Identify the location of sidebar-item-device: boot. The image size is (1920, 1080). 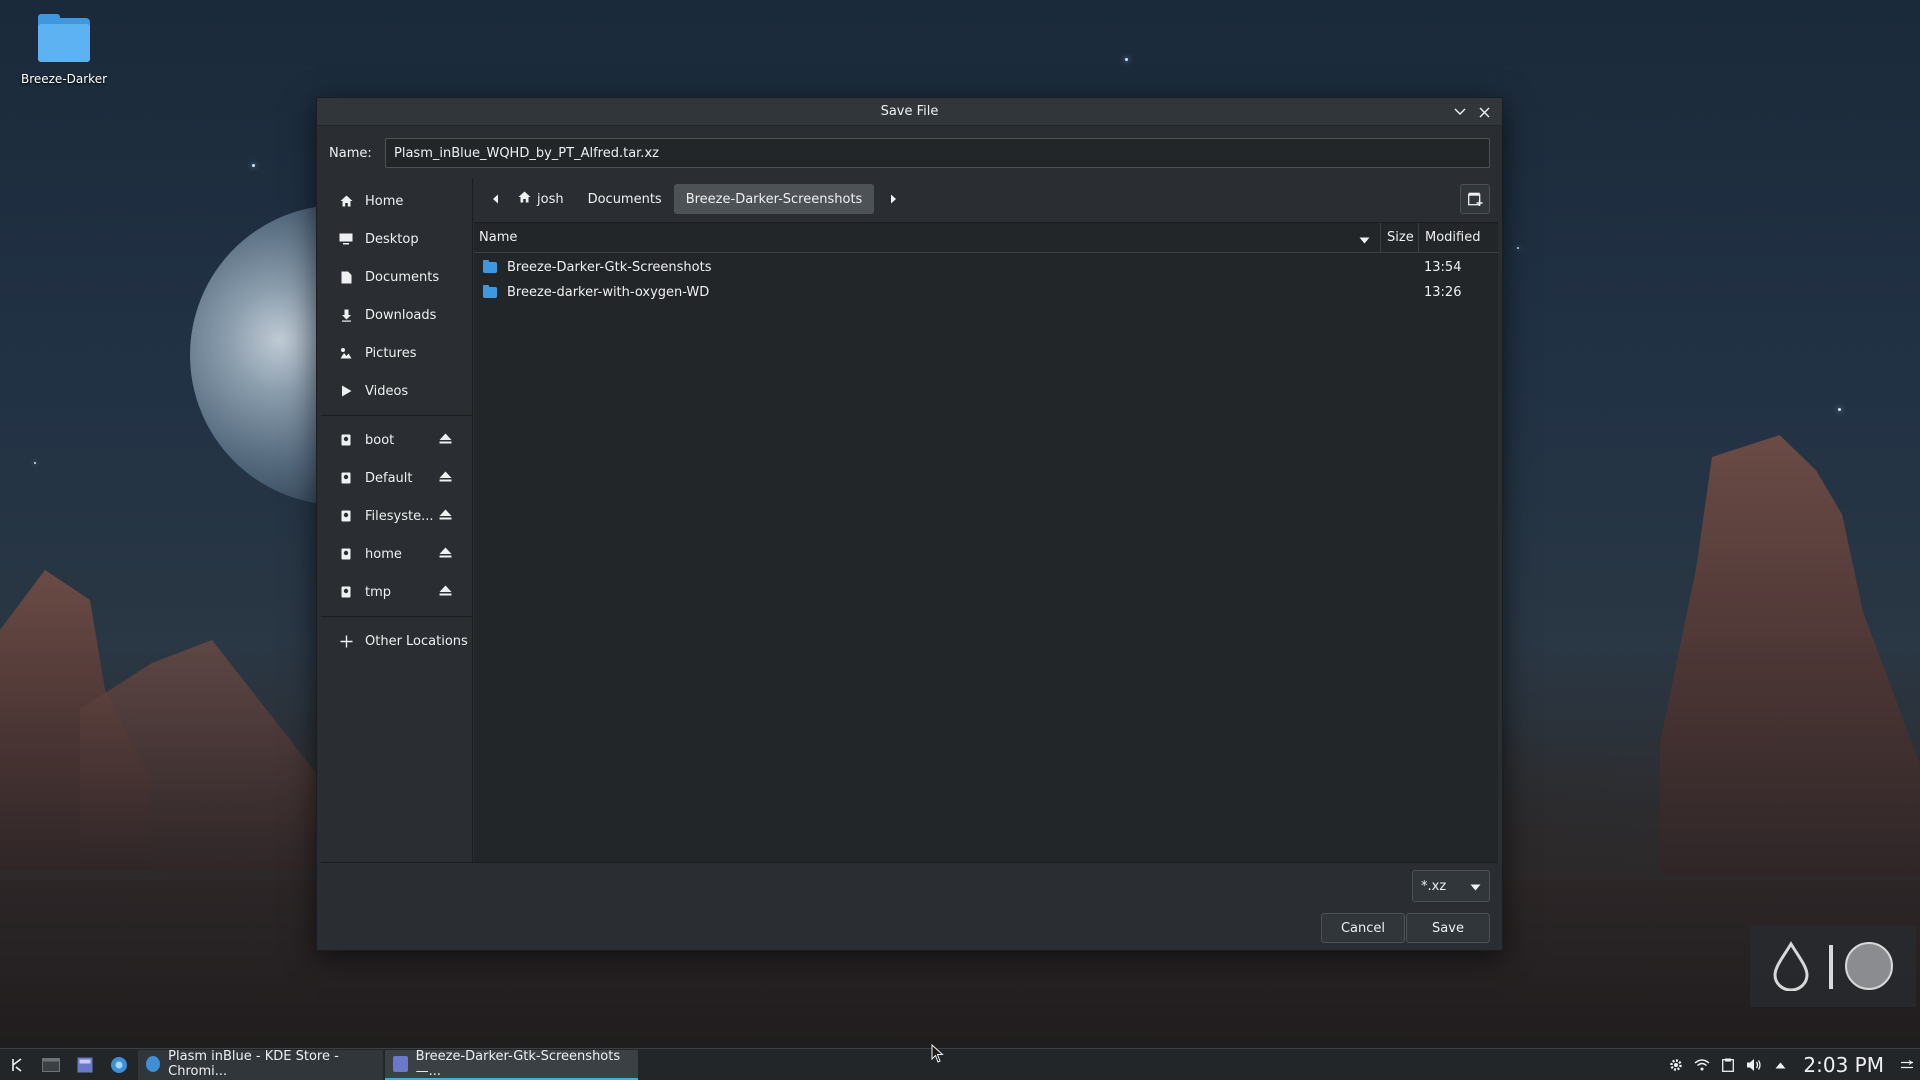
(396, 440).